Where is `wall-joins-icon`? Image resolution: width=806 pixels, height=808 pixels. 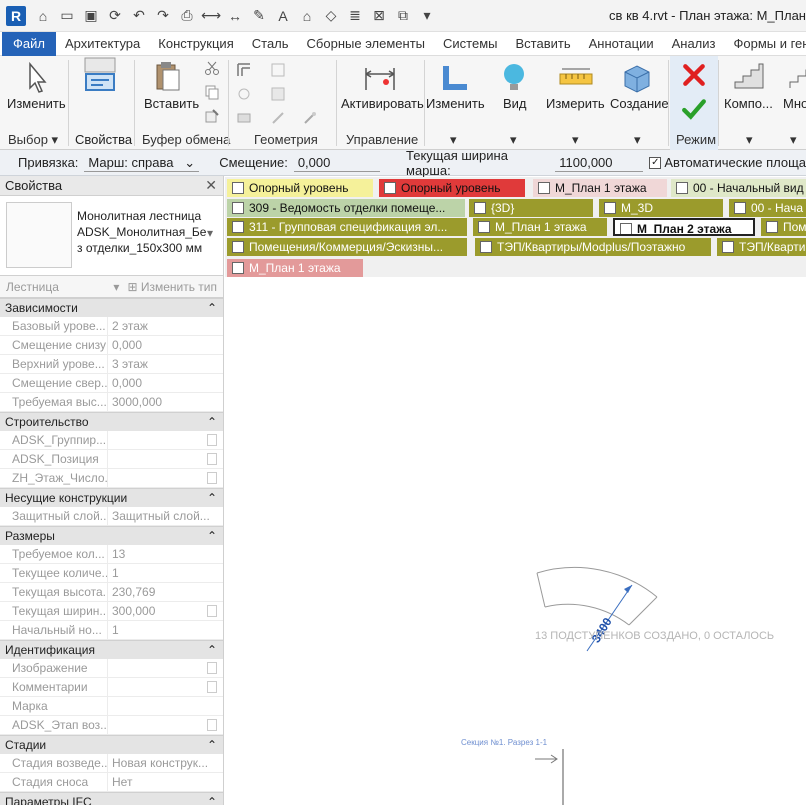 wall-joins-icon is located at coordinates (244, 94).